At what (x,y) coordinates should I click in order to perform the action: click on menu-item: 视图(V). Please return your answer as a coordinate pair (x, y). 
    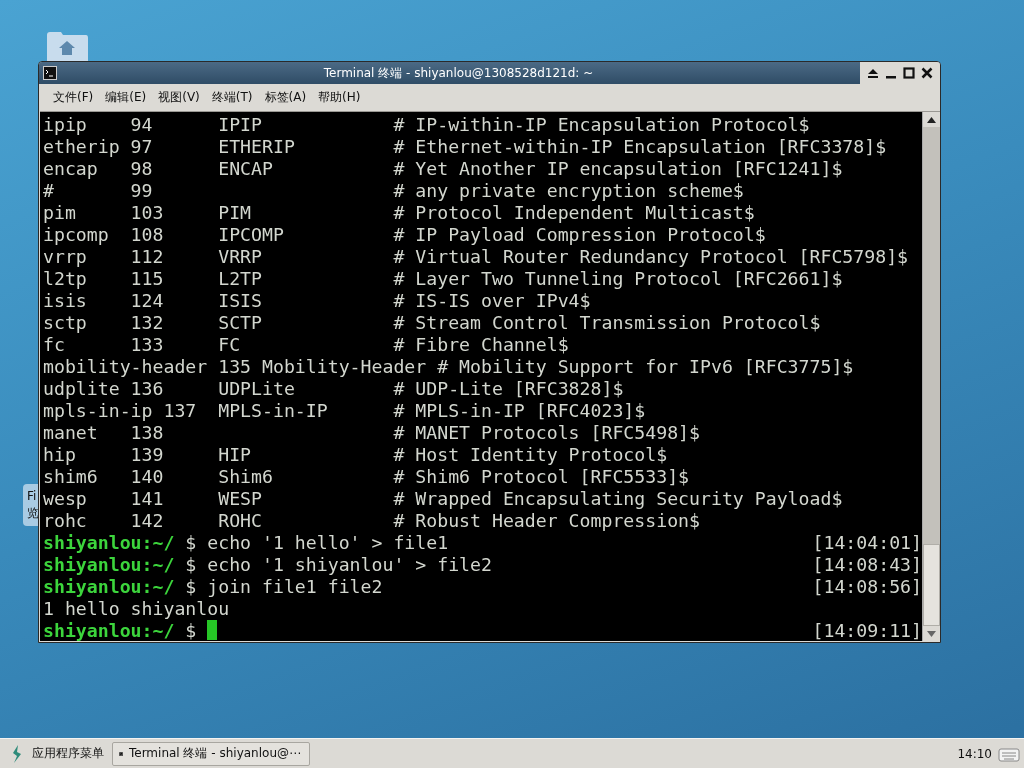
    Looking at the image, I should click on (179, 97).